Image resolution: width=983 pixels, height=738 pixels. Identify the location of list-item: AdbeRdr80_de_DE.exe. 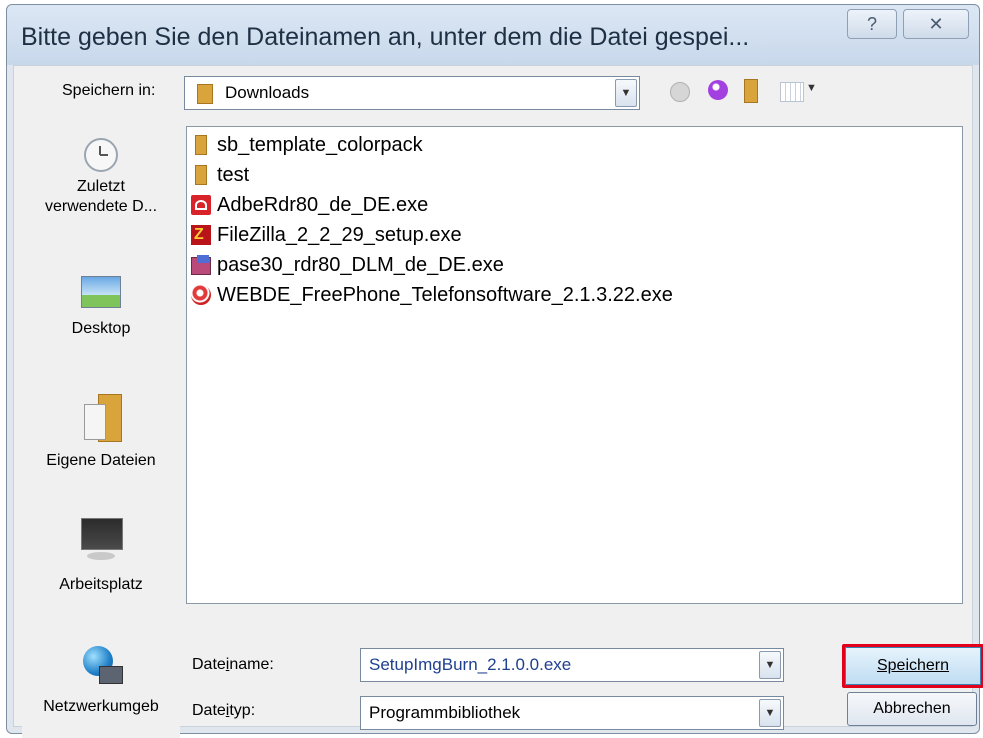
(309, 205).